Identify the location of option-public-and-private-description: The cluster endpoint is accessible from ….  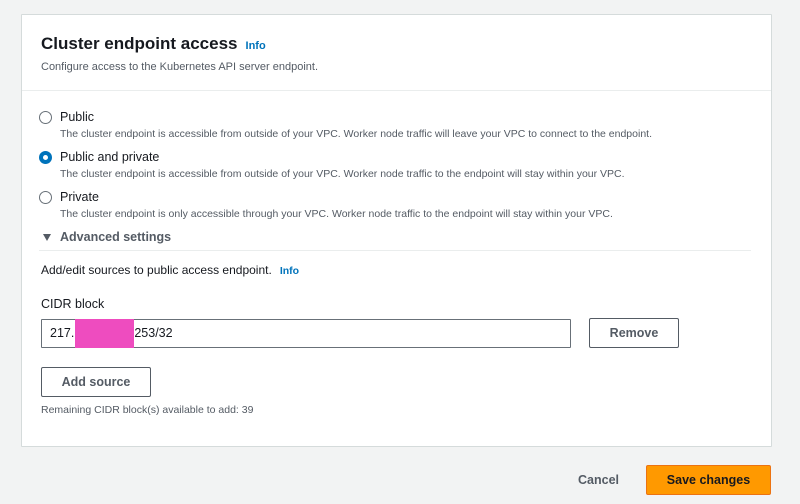
(342, 174).